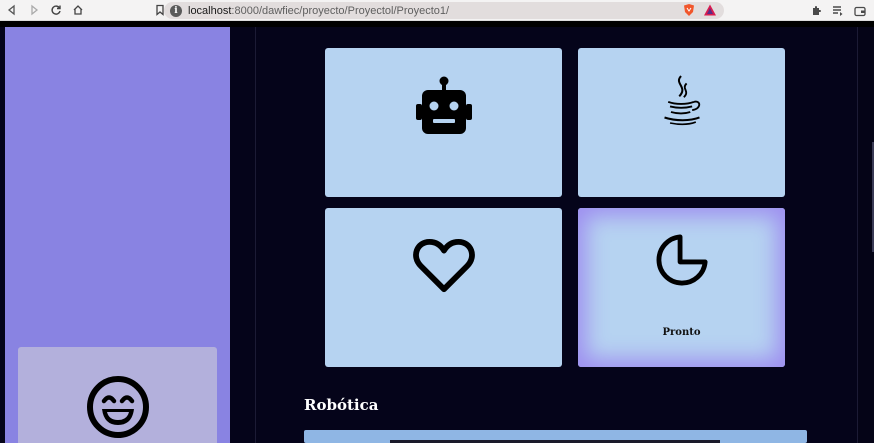 This screenshot has width=874, height=443. What do you see at coordinates (689, 10) in the screenshot?
I see `brave-shield-icon` at bounding box center [689, 10].